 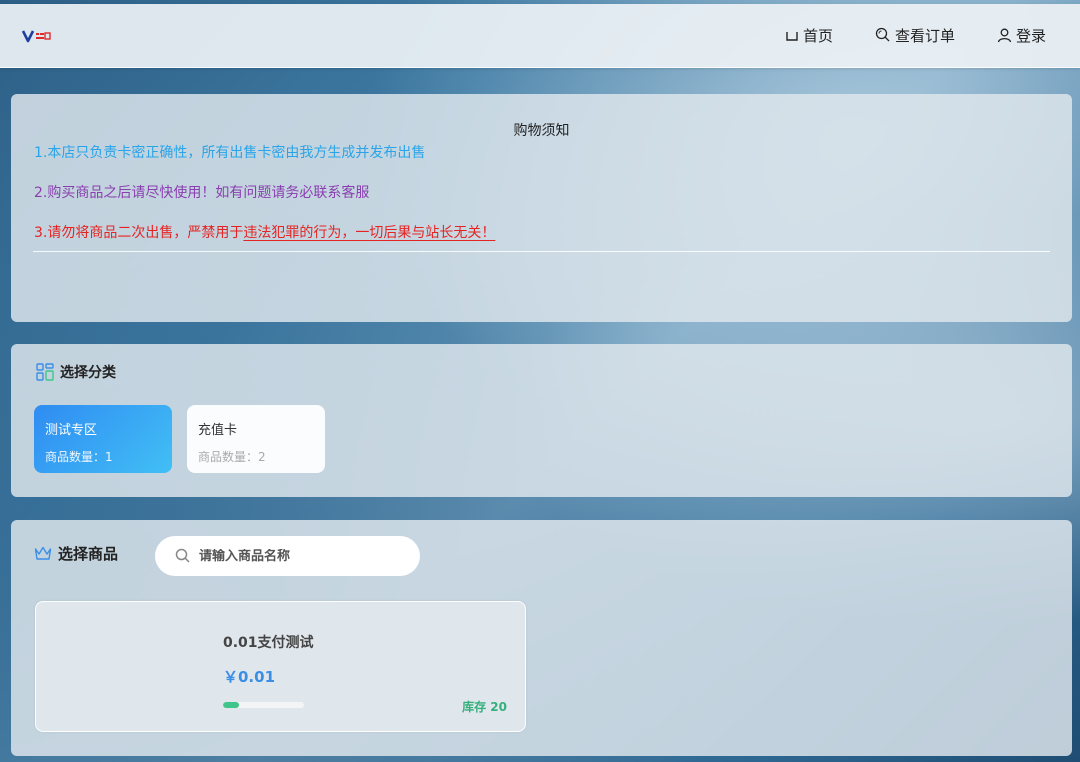 What do you see at coordinates (541, 131) in the screenshot?
I see `notice-title: 购物须知` at bounding box center [541, 131].